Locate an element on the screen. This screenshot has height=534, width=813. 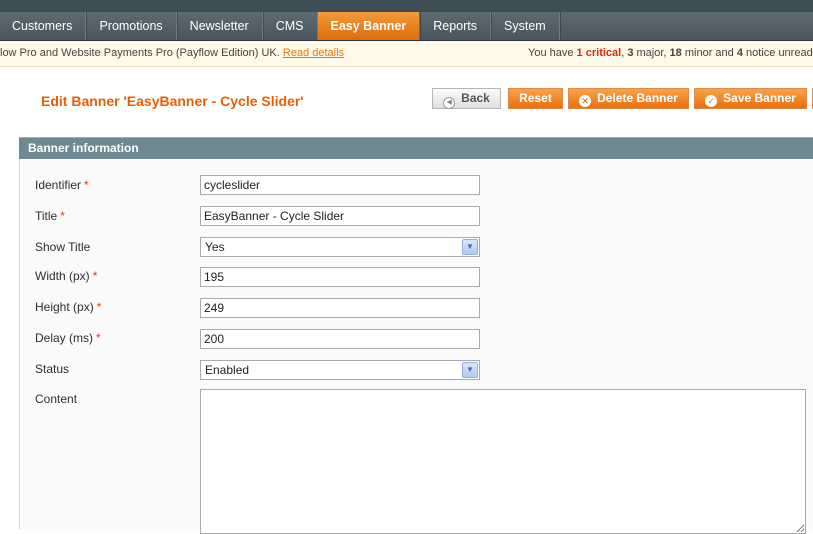
delete-banner-button: ✕ Delete Banner is located at coordinates (628, 98).